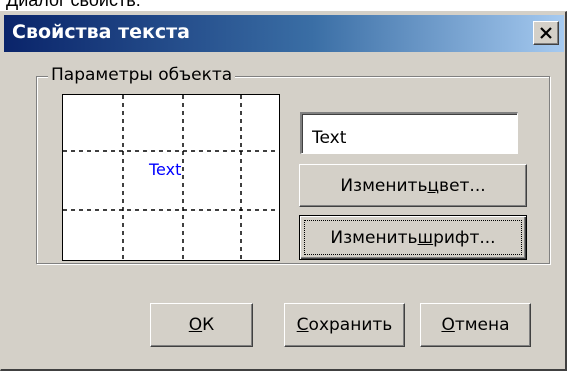  I want to click on close-icon, so click(546, 33).